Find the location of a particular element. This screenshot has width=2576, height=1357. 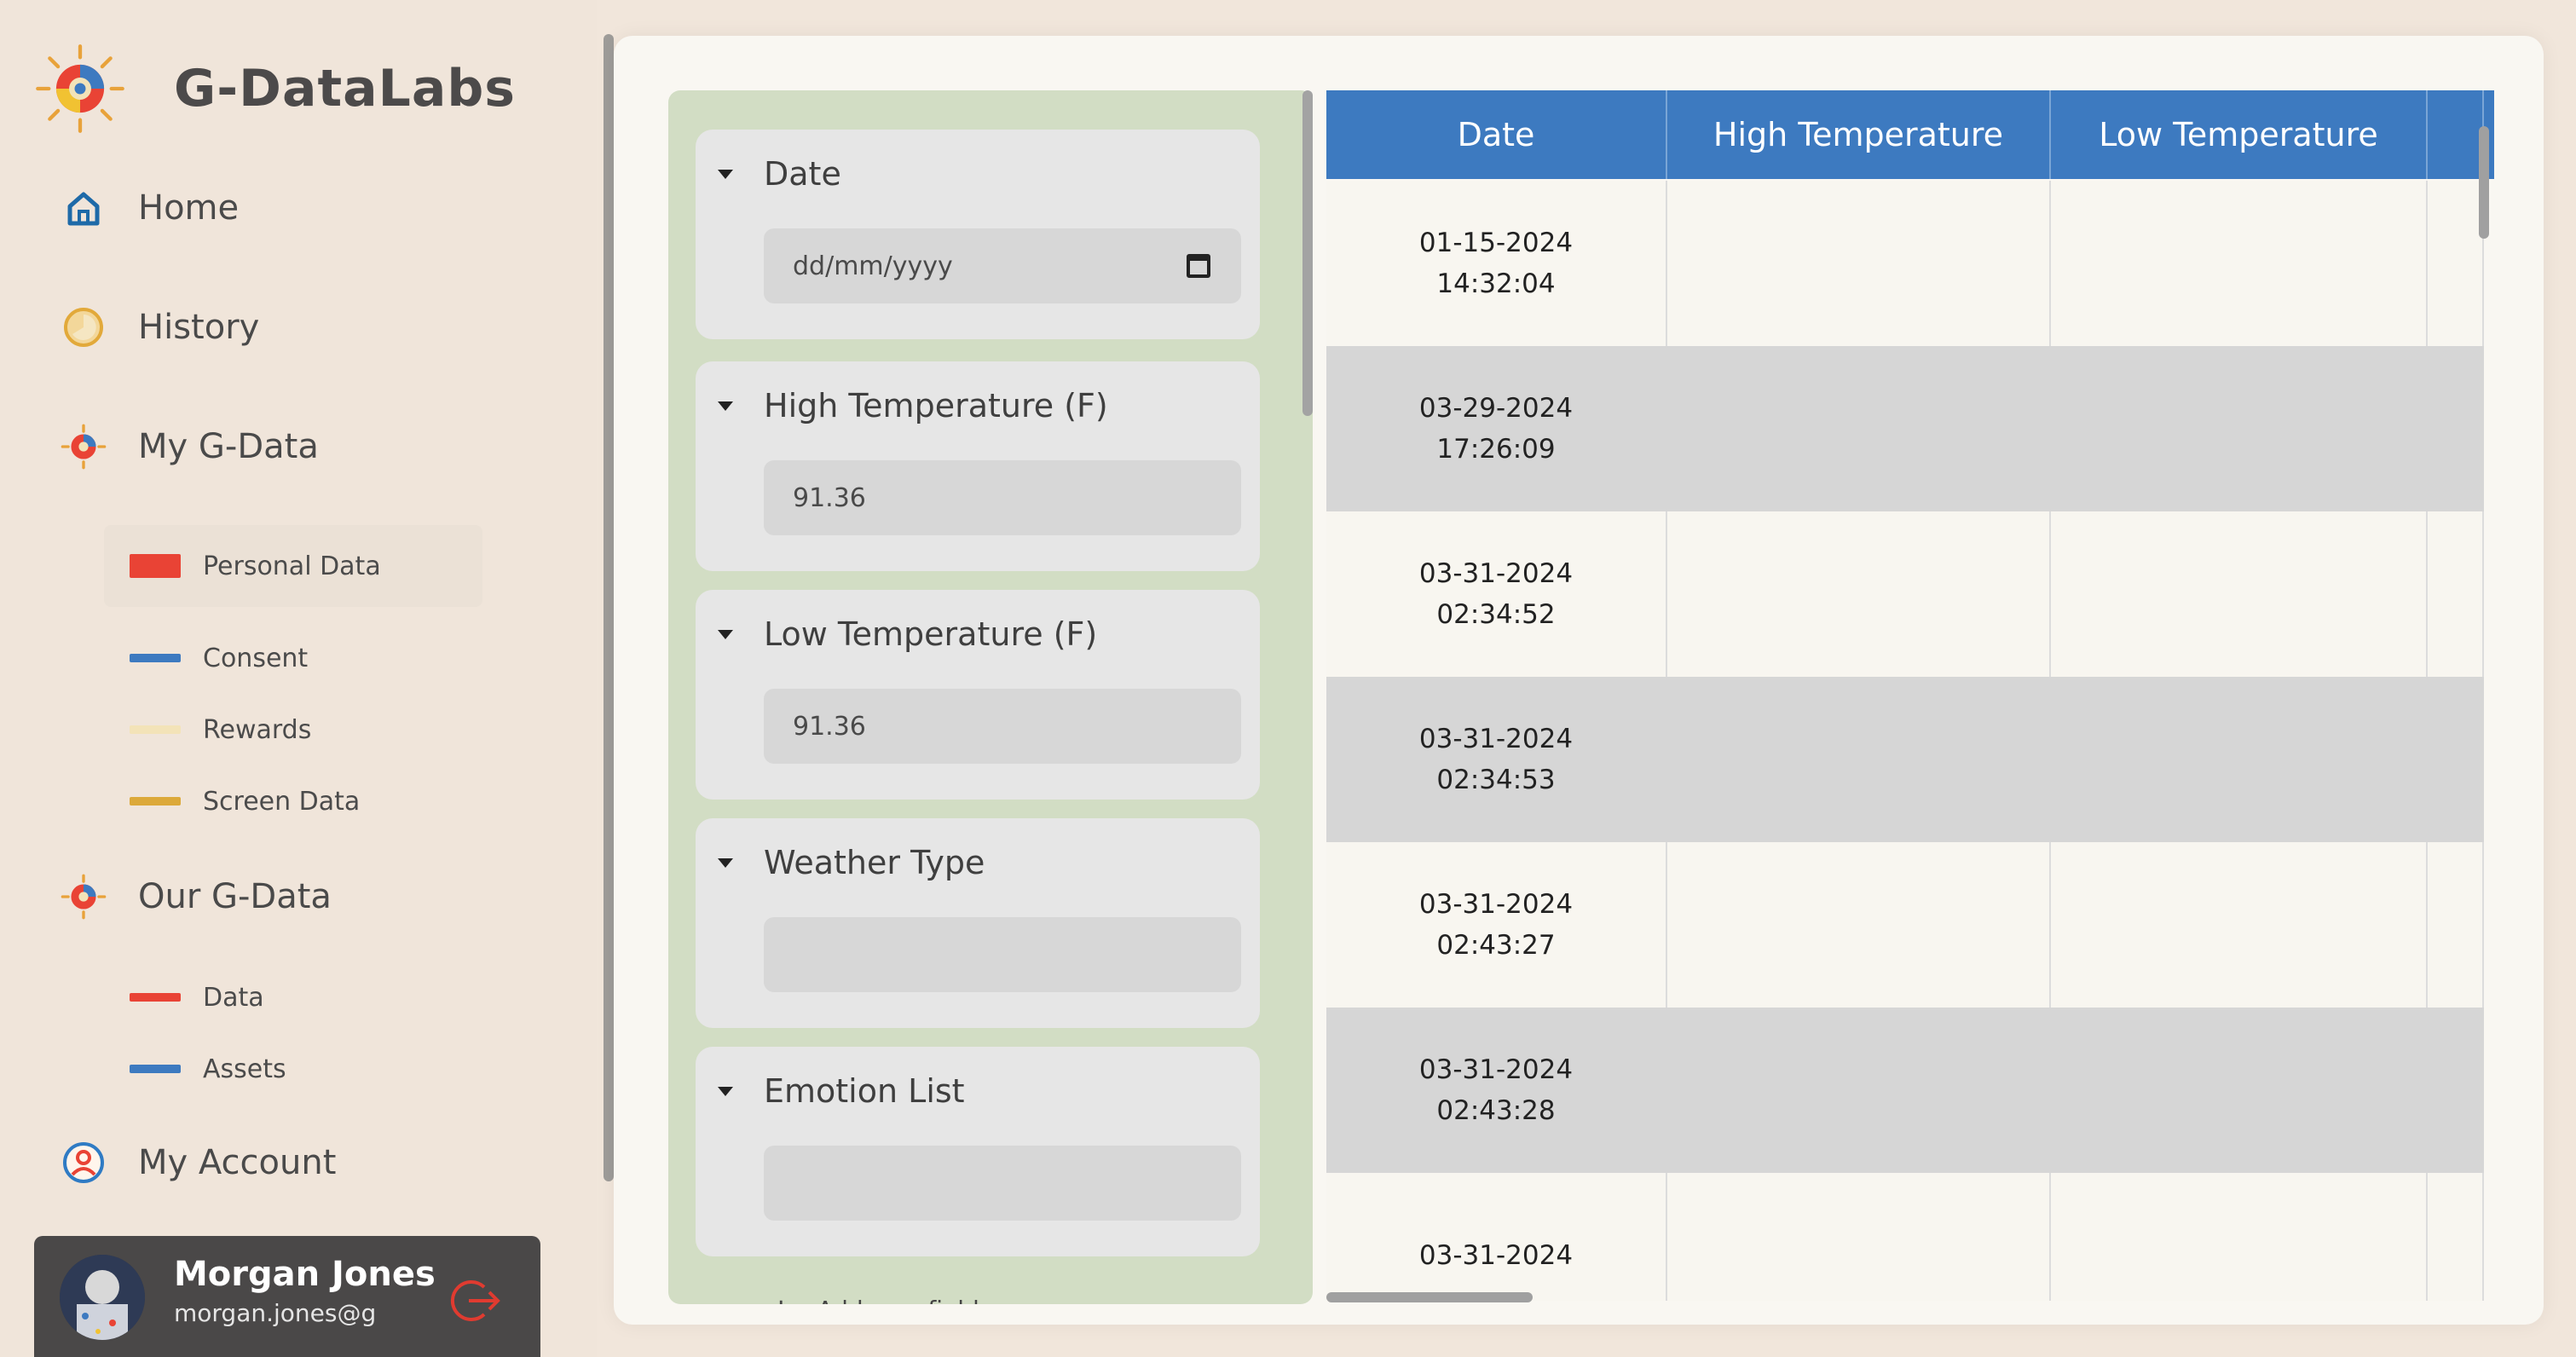

low-temperature-input: 91.36 is located at coordinates (1002, 726).